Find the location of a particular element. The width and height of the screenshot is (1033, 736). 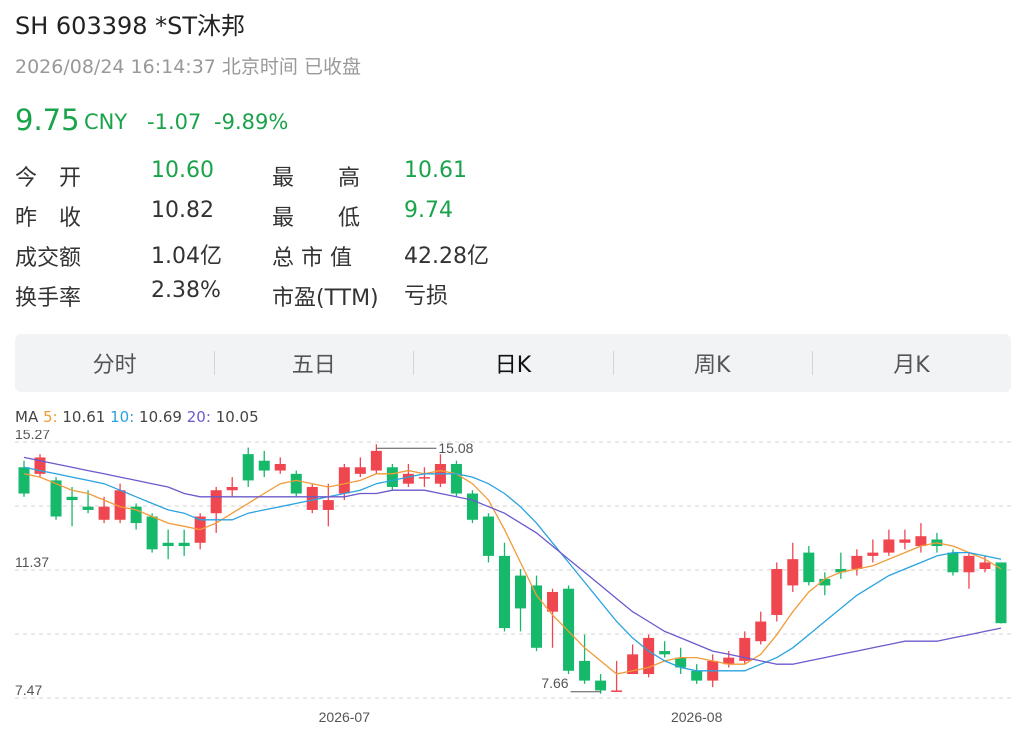

max-price-label: 15.08 is located at coordinates (455, 448).